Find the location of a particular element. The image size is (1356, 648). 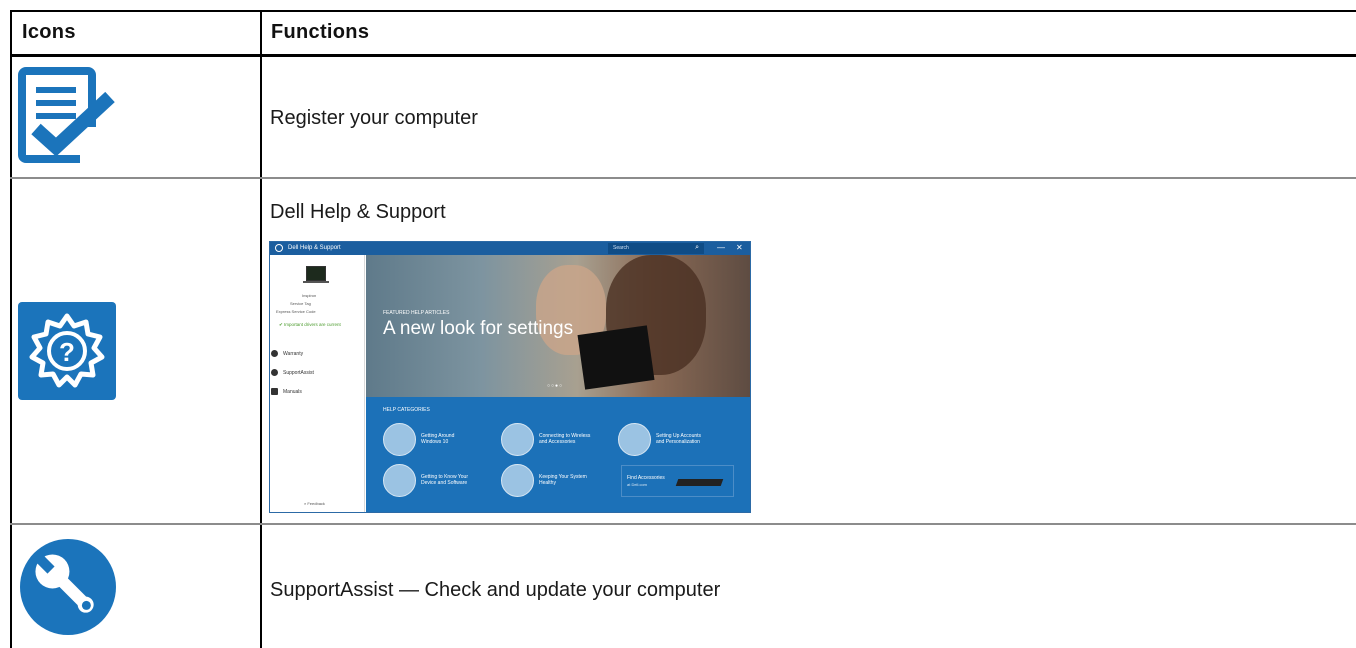

categories-heading: HELP CATEGORIES is located at coordinates (406, 410).